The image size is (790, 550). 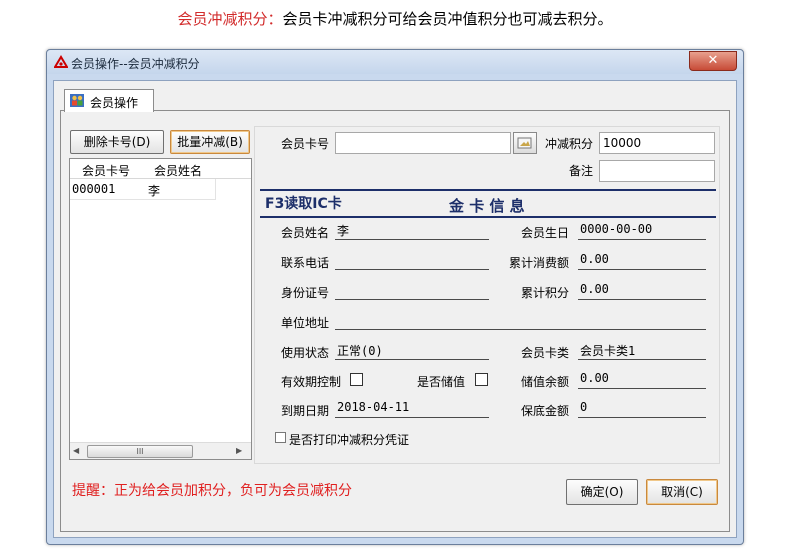 What do you see at coordinates (77, 100) in the screenshot?
I see `members-icon` at bounding box center [77, 100].